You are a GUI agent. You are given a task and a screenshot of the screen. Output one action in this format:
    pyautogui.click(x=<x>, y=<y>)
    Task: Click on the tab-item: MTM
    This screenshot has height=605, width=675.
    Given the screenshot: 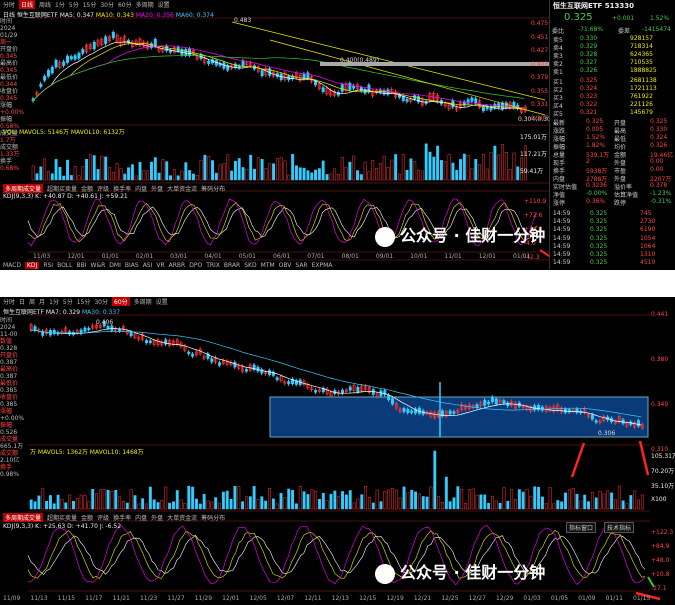 What is the action you would take?
    pyautogui.click(x=268, y=265)
    